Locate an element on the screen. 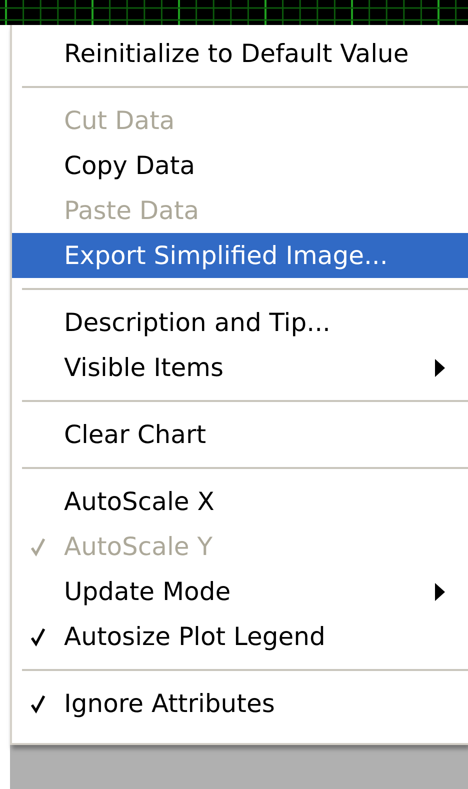  menu-item: Clear Chart is located at coordinates (240, 434).